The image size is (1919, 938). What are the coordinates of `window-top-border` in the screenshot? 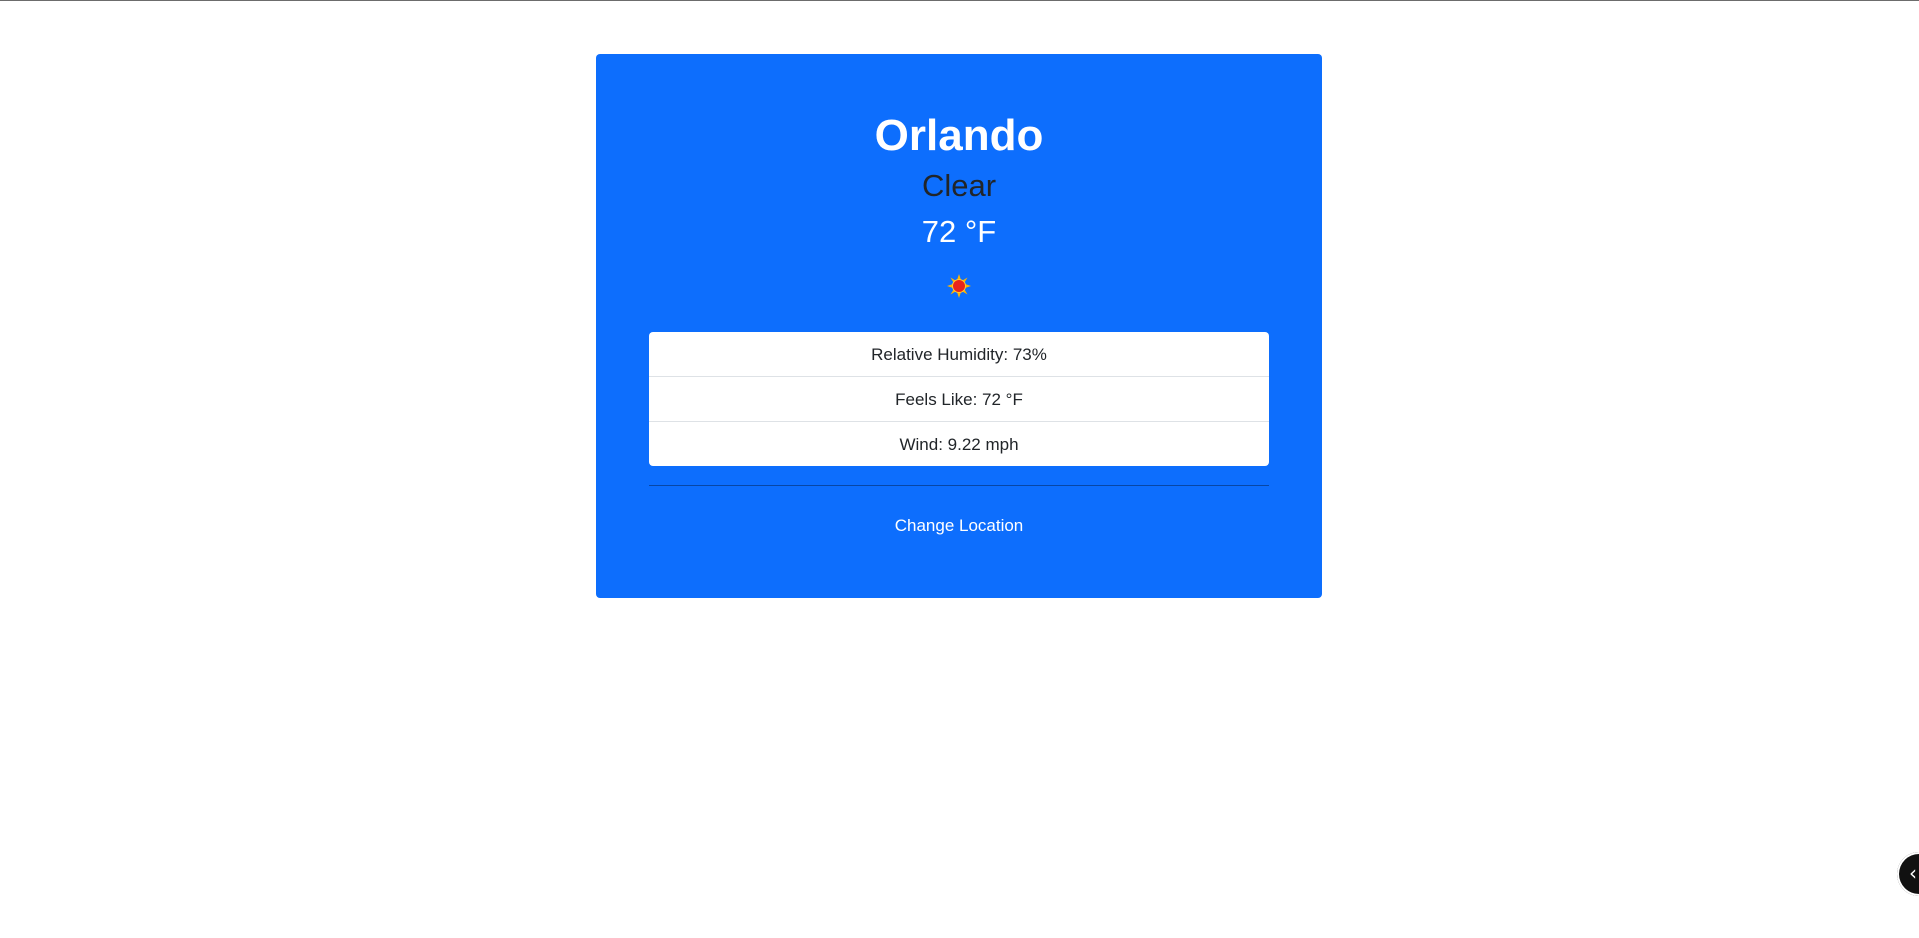 It's located at (959, 0).